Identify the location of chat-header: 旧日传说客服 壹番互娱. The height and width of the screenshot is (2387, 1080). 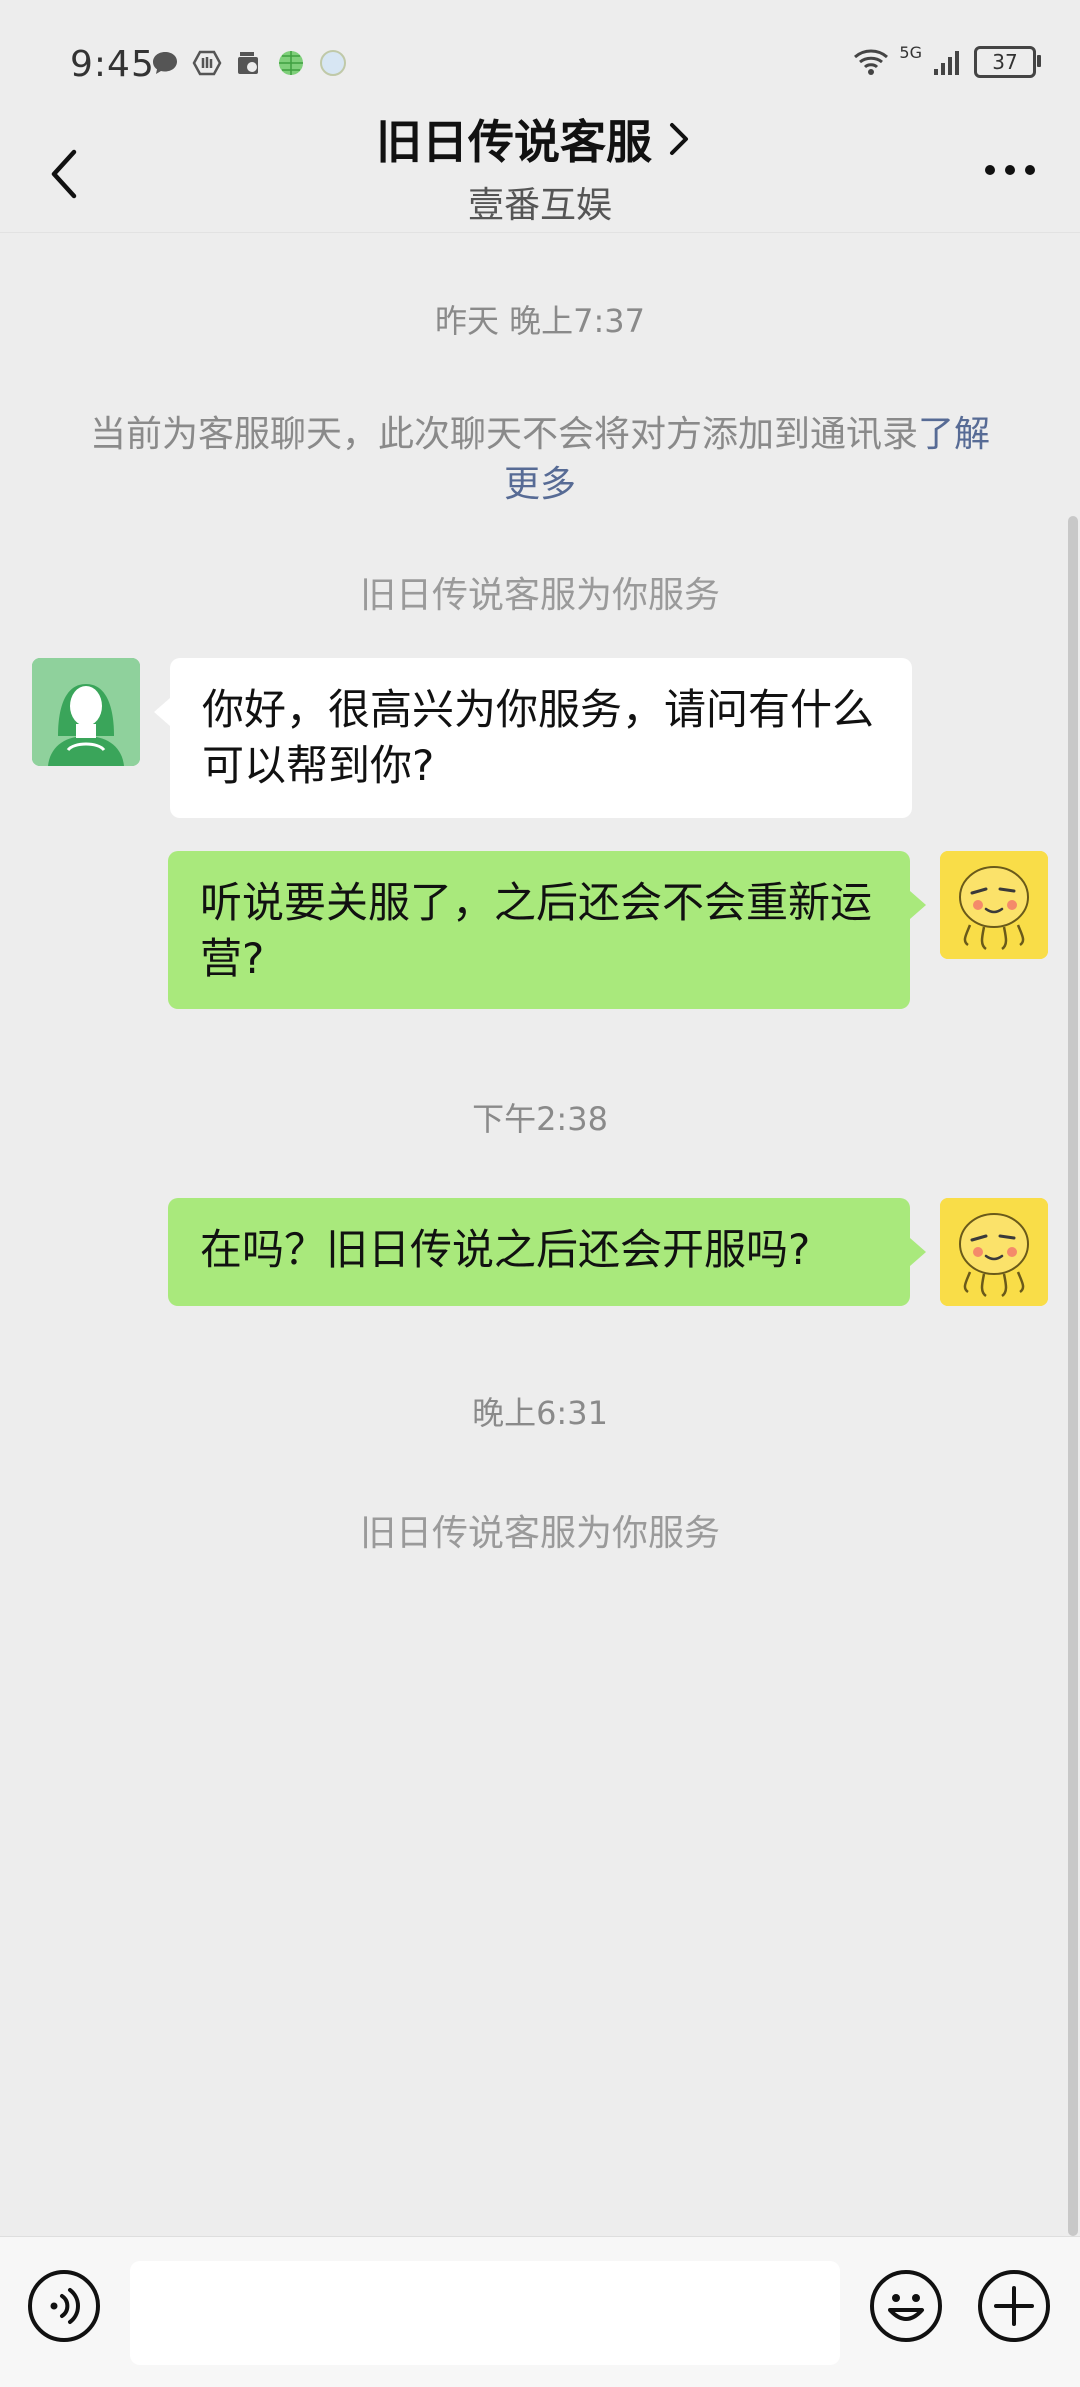
(540, 166).